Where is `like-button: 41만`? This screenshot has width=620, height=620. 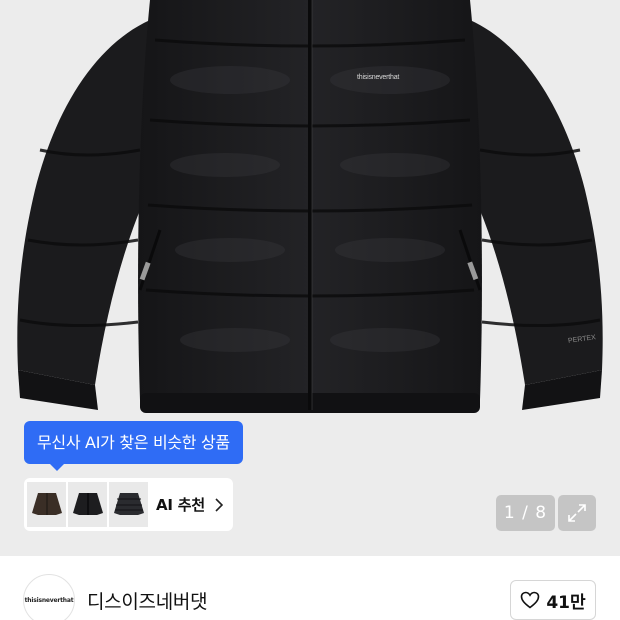
like-button: 41만 is located at coordinates (553, 600).